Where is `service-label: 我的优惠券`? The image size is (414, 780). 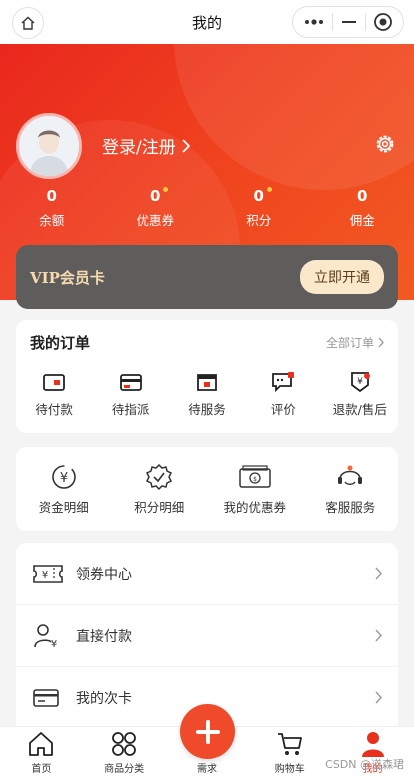 service-label: 我的优惠券 is located at coordinates (254, 507).